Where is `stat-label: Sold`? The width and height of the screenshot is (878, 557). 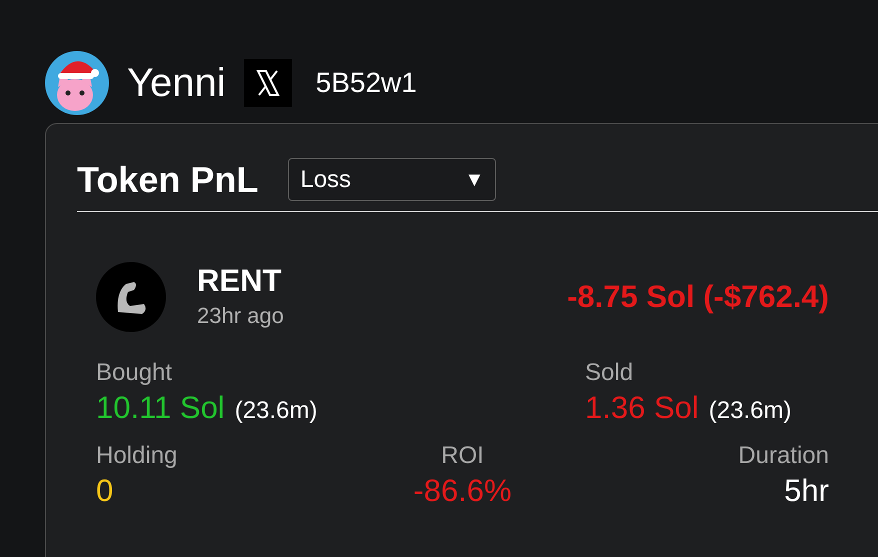
stat-label: Sold is located at coordinates (609, 373).